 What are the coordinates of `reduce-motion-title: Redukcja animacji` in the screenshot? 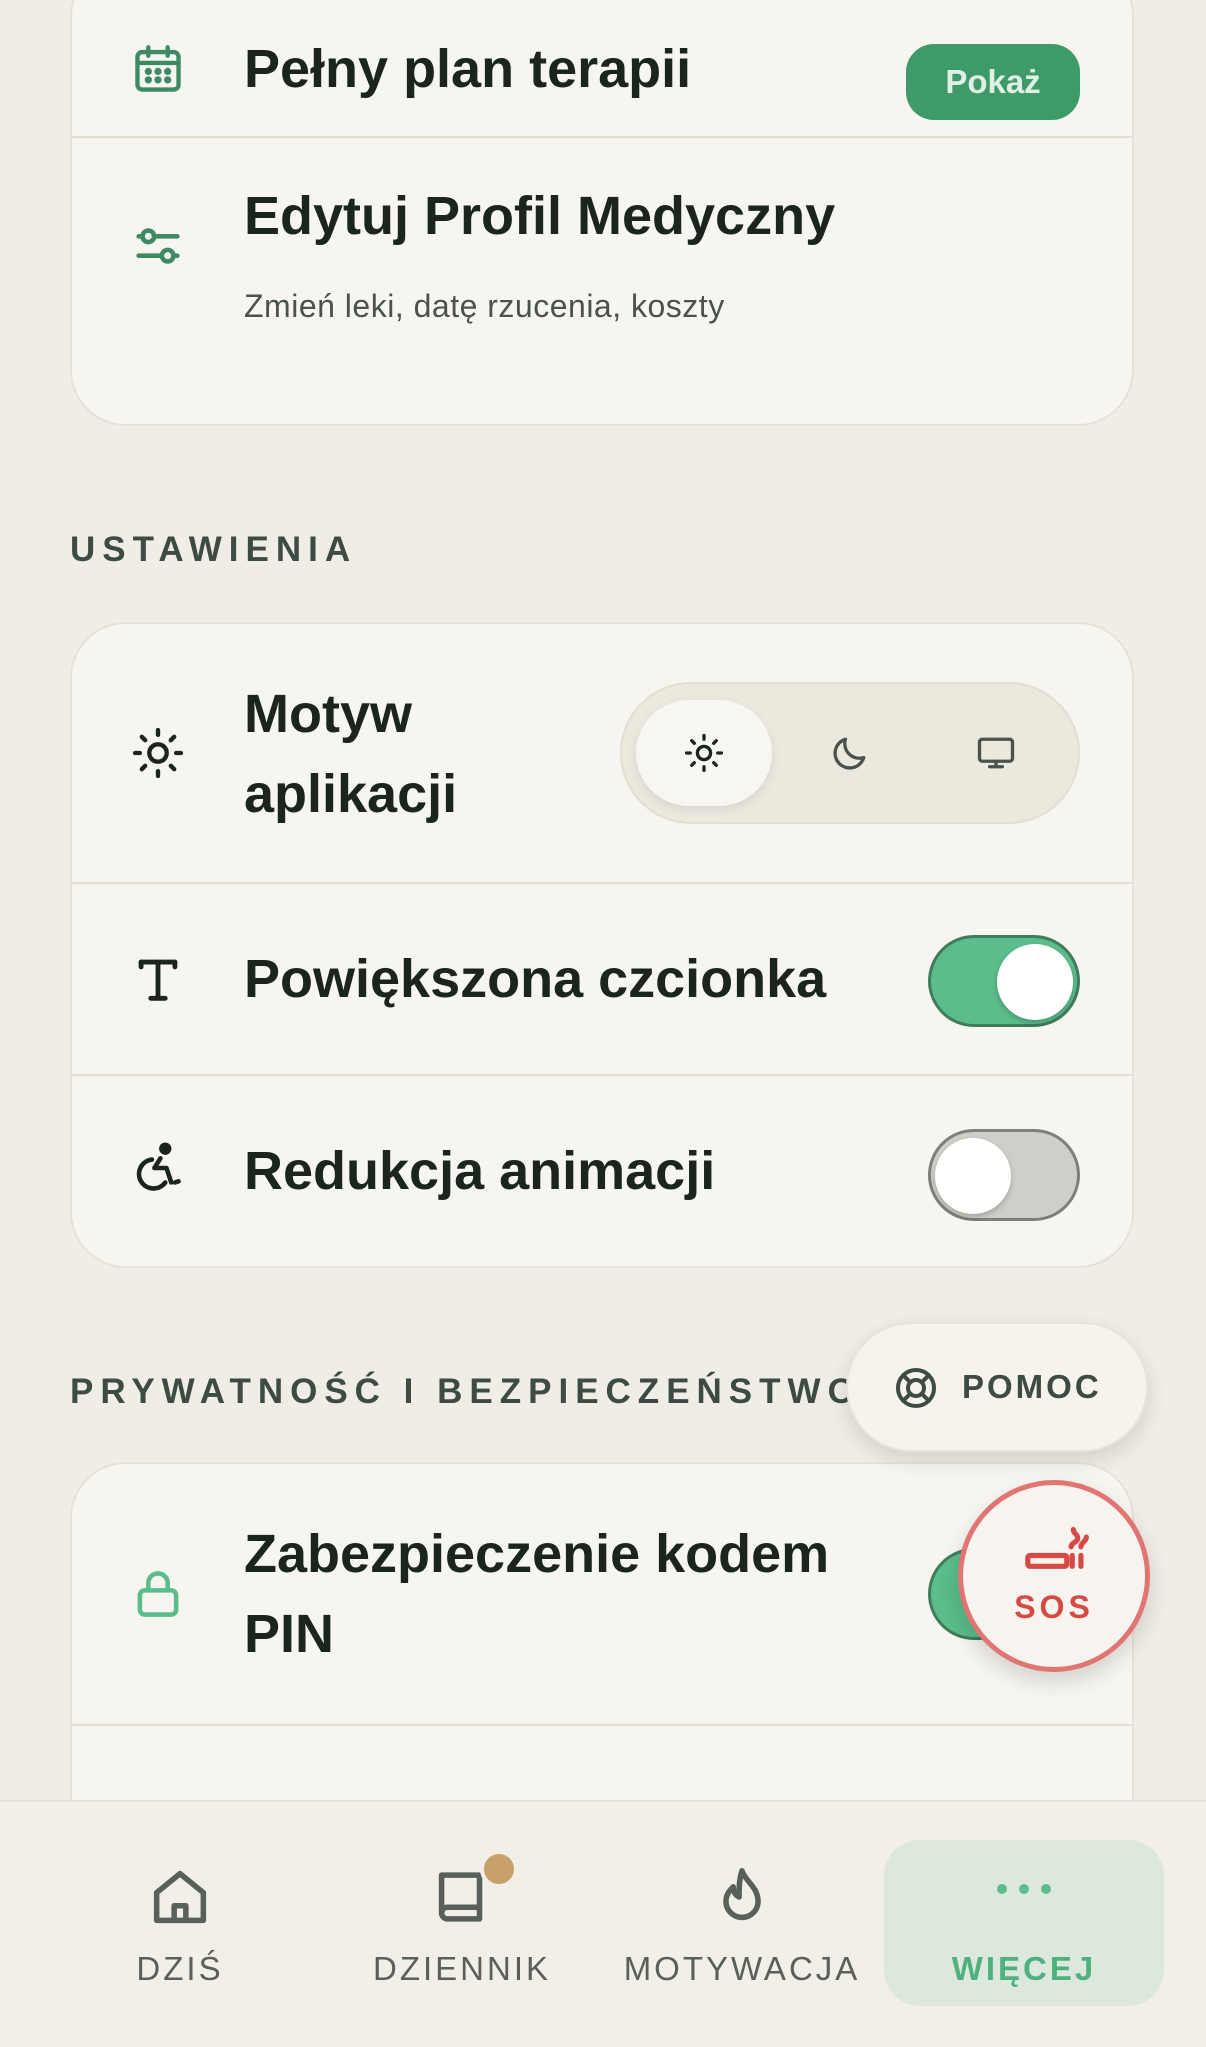 It's located at (480, 1171).